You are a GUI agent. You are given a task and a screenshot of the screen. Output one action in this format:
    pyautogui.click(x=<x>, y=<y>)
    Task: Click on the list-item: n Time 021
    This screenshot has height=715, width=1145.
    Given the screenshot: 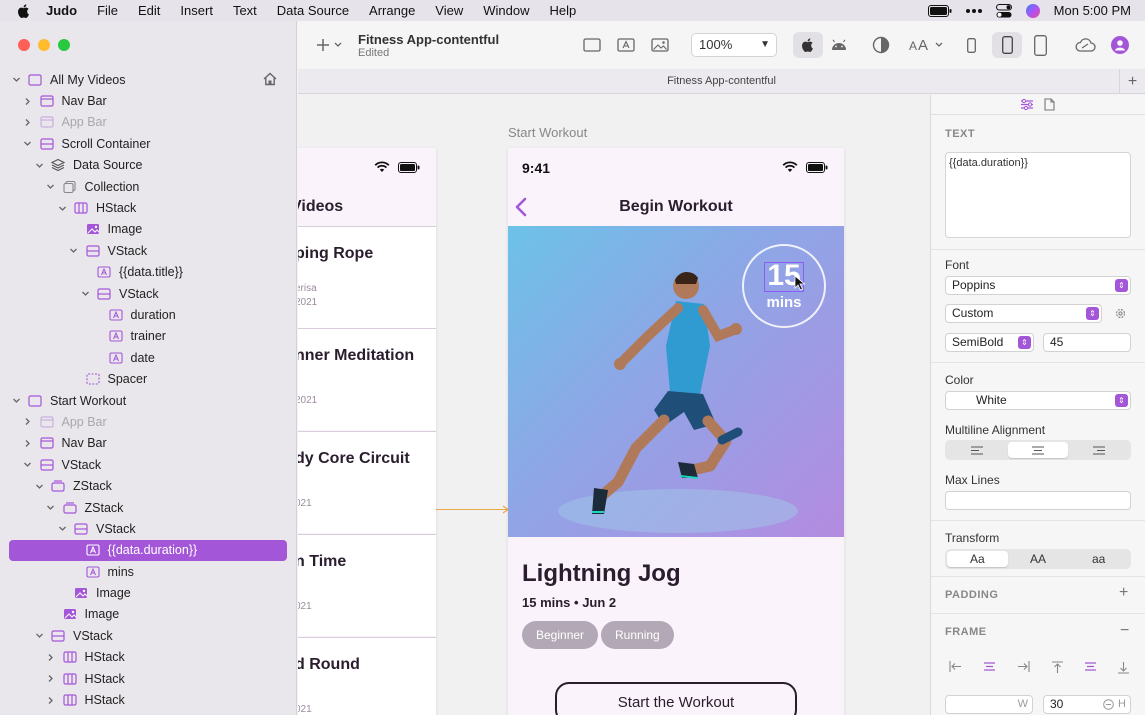 What is the action you would take?
    pyautogui.click(x=367, y=585)
    